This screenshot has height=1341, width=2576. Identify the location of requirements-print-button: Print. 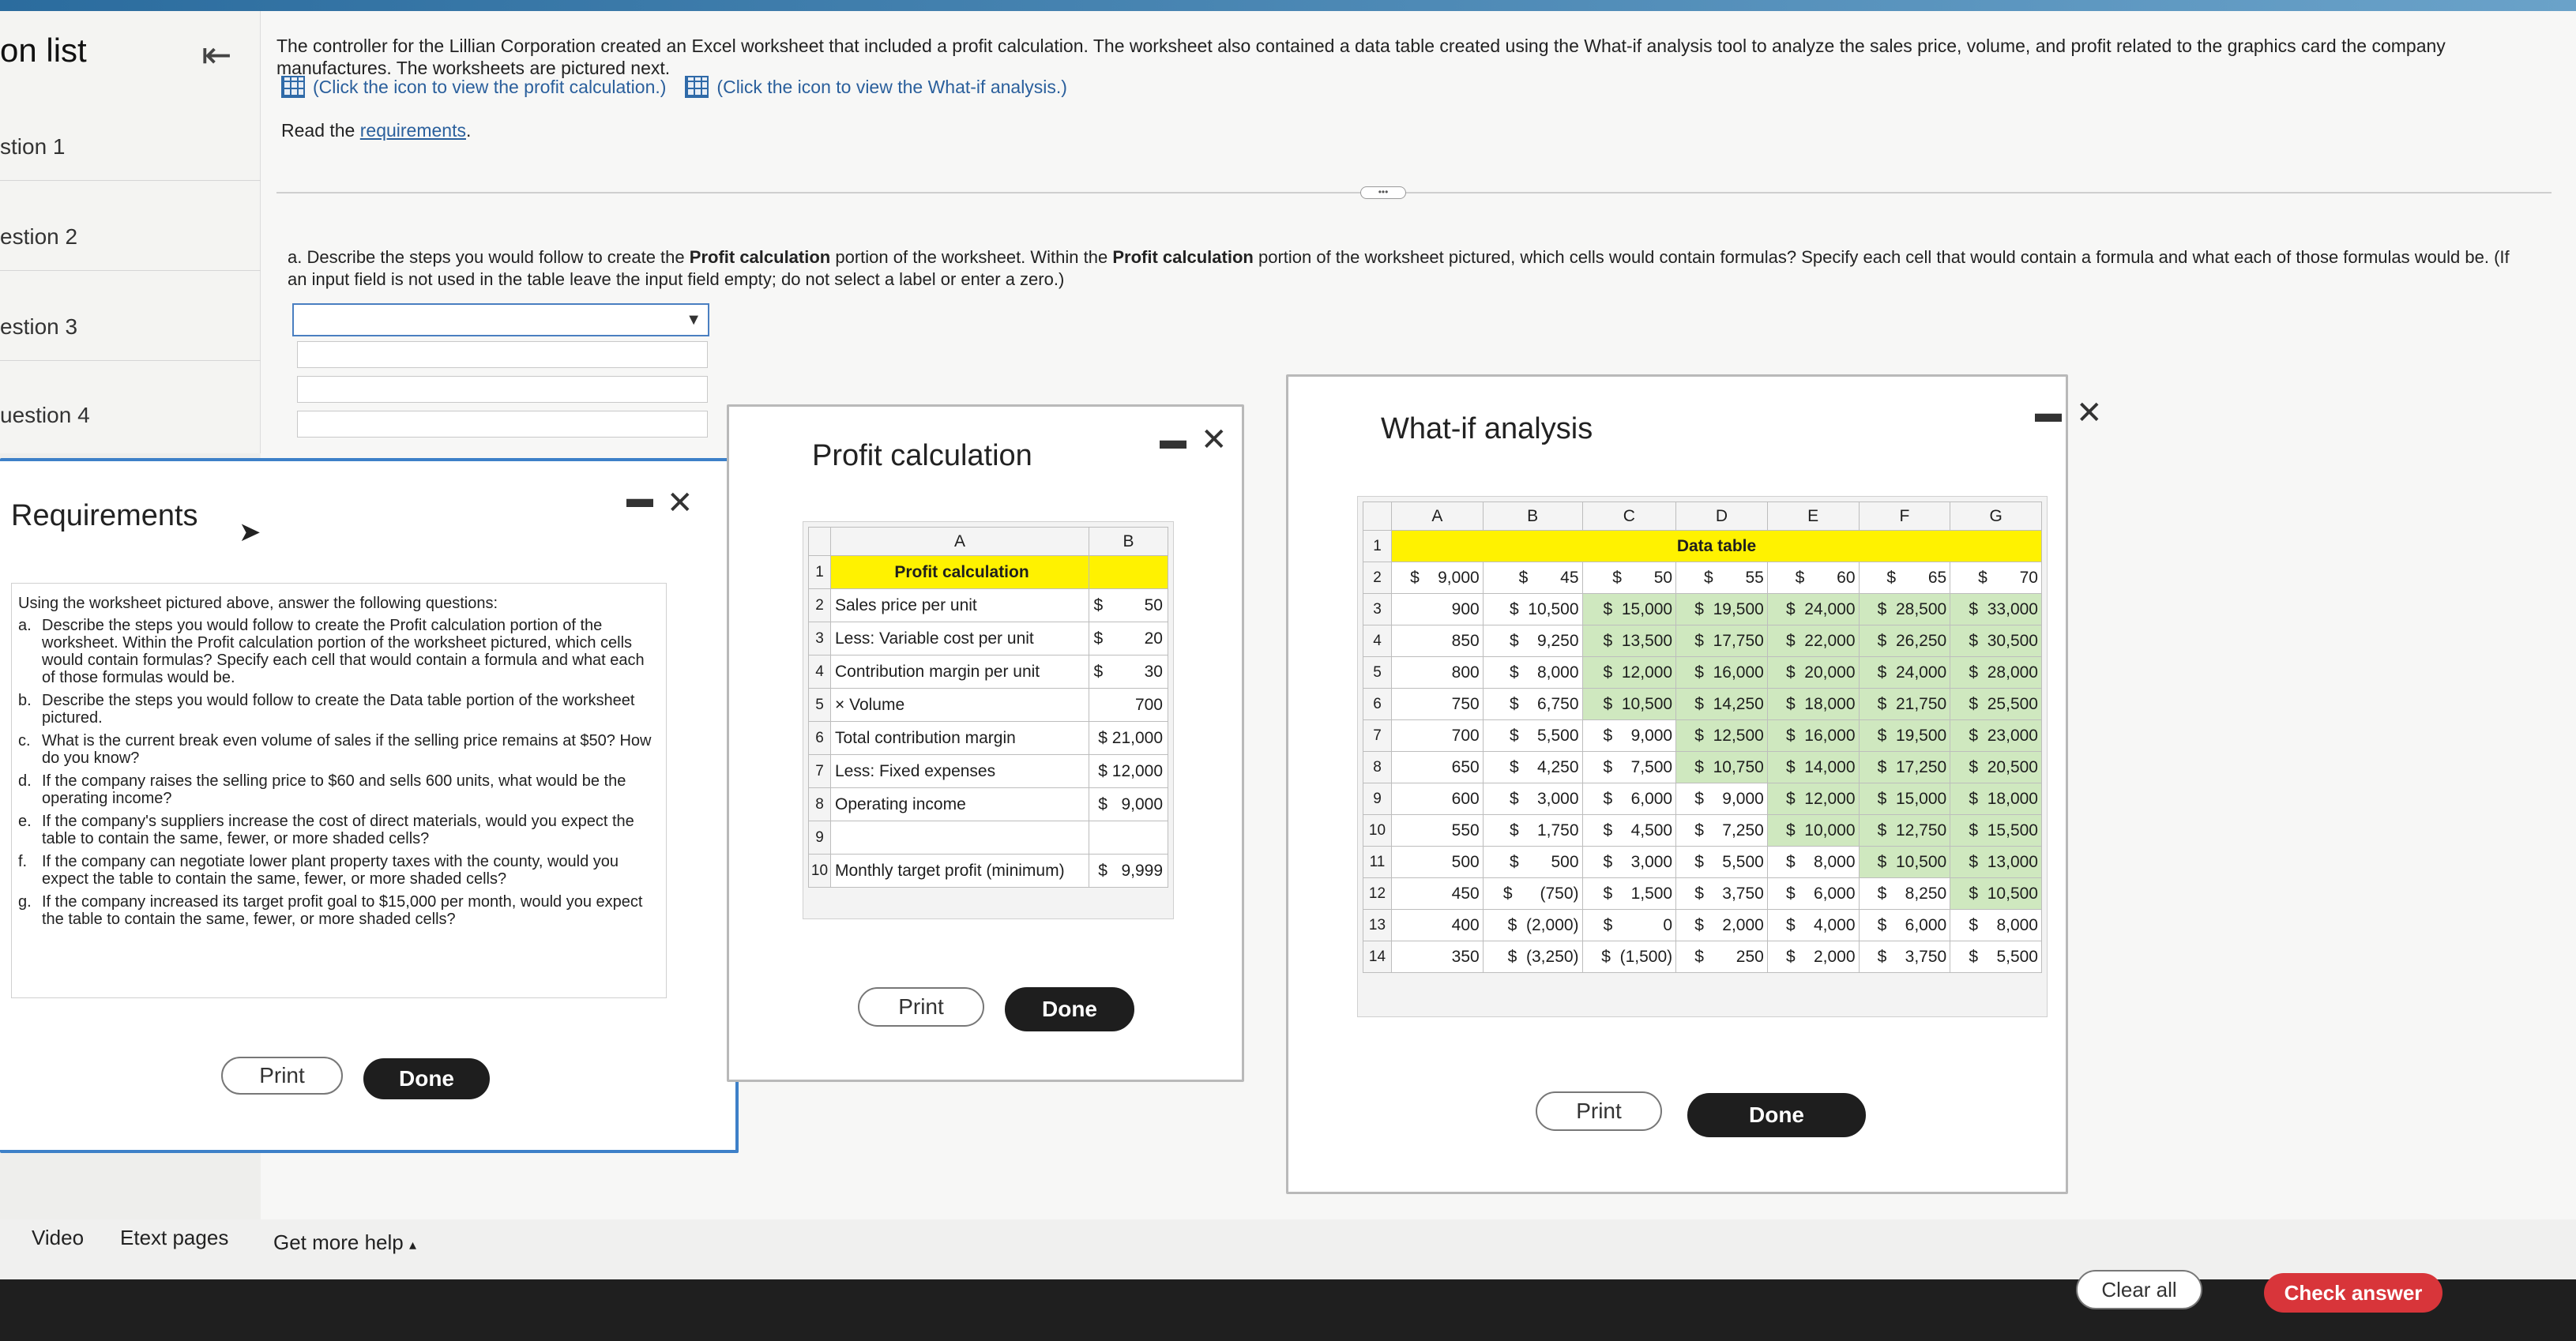
(282, 1076).